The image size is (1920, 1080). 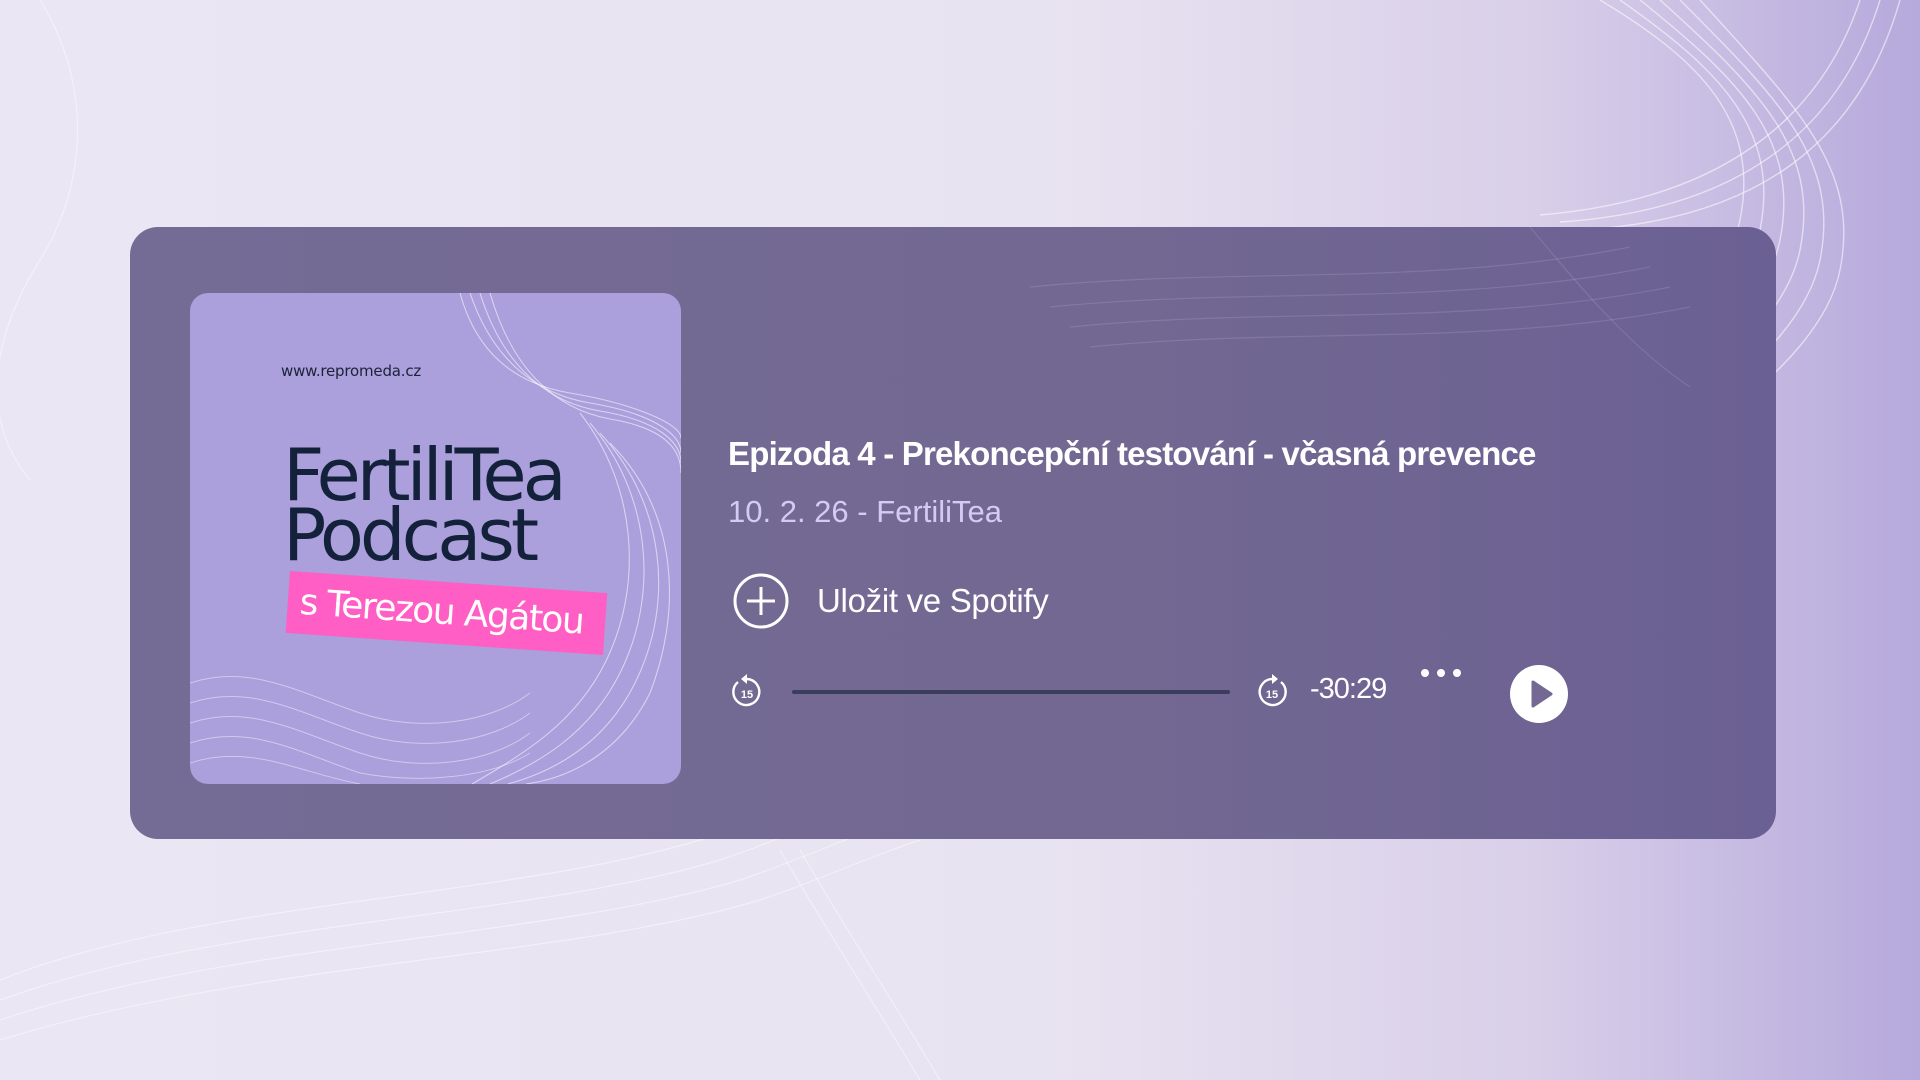 I want to click on skip-forward-15-icon: 15, so click(x=1272, y=692).